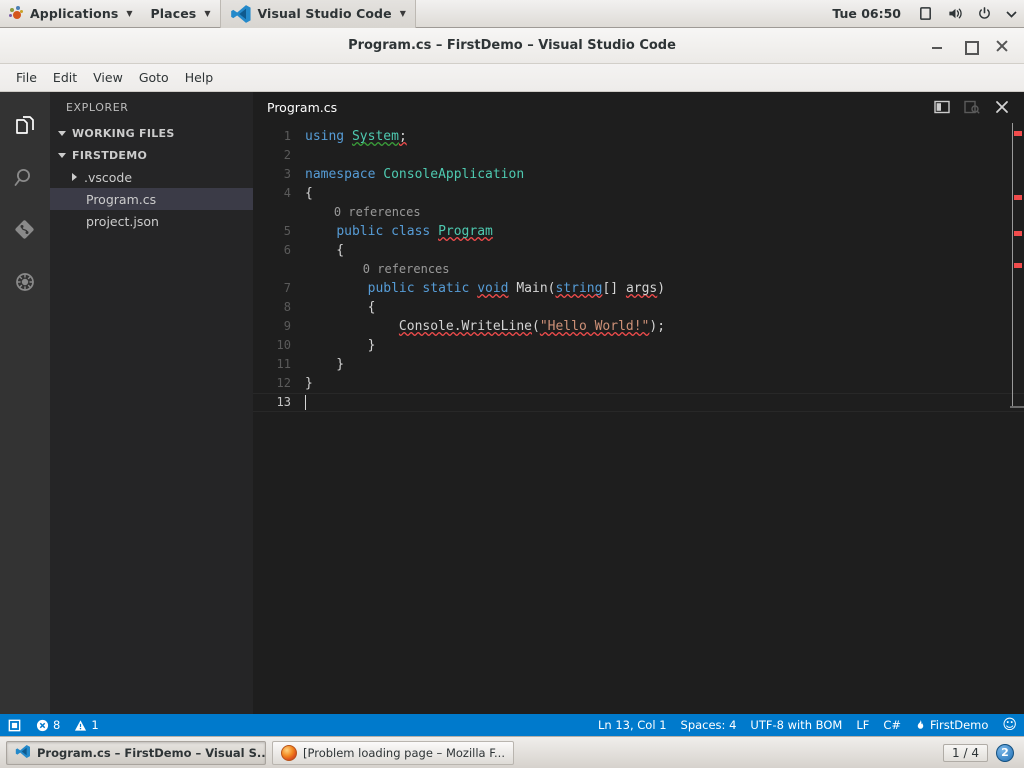 This screenshot has height=768, width=1024. What do you see at coordinates (892, 725) in the screenshot?
I see `status-language-mode: C#` at bounding box center [892, 725].